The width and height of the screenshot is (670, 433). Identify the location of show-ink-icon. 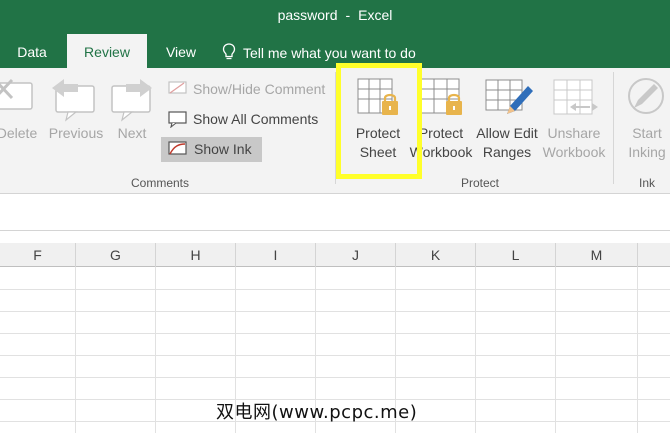
(177, 148).